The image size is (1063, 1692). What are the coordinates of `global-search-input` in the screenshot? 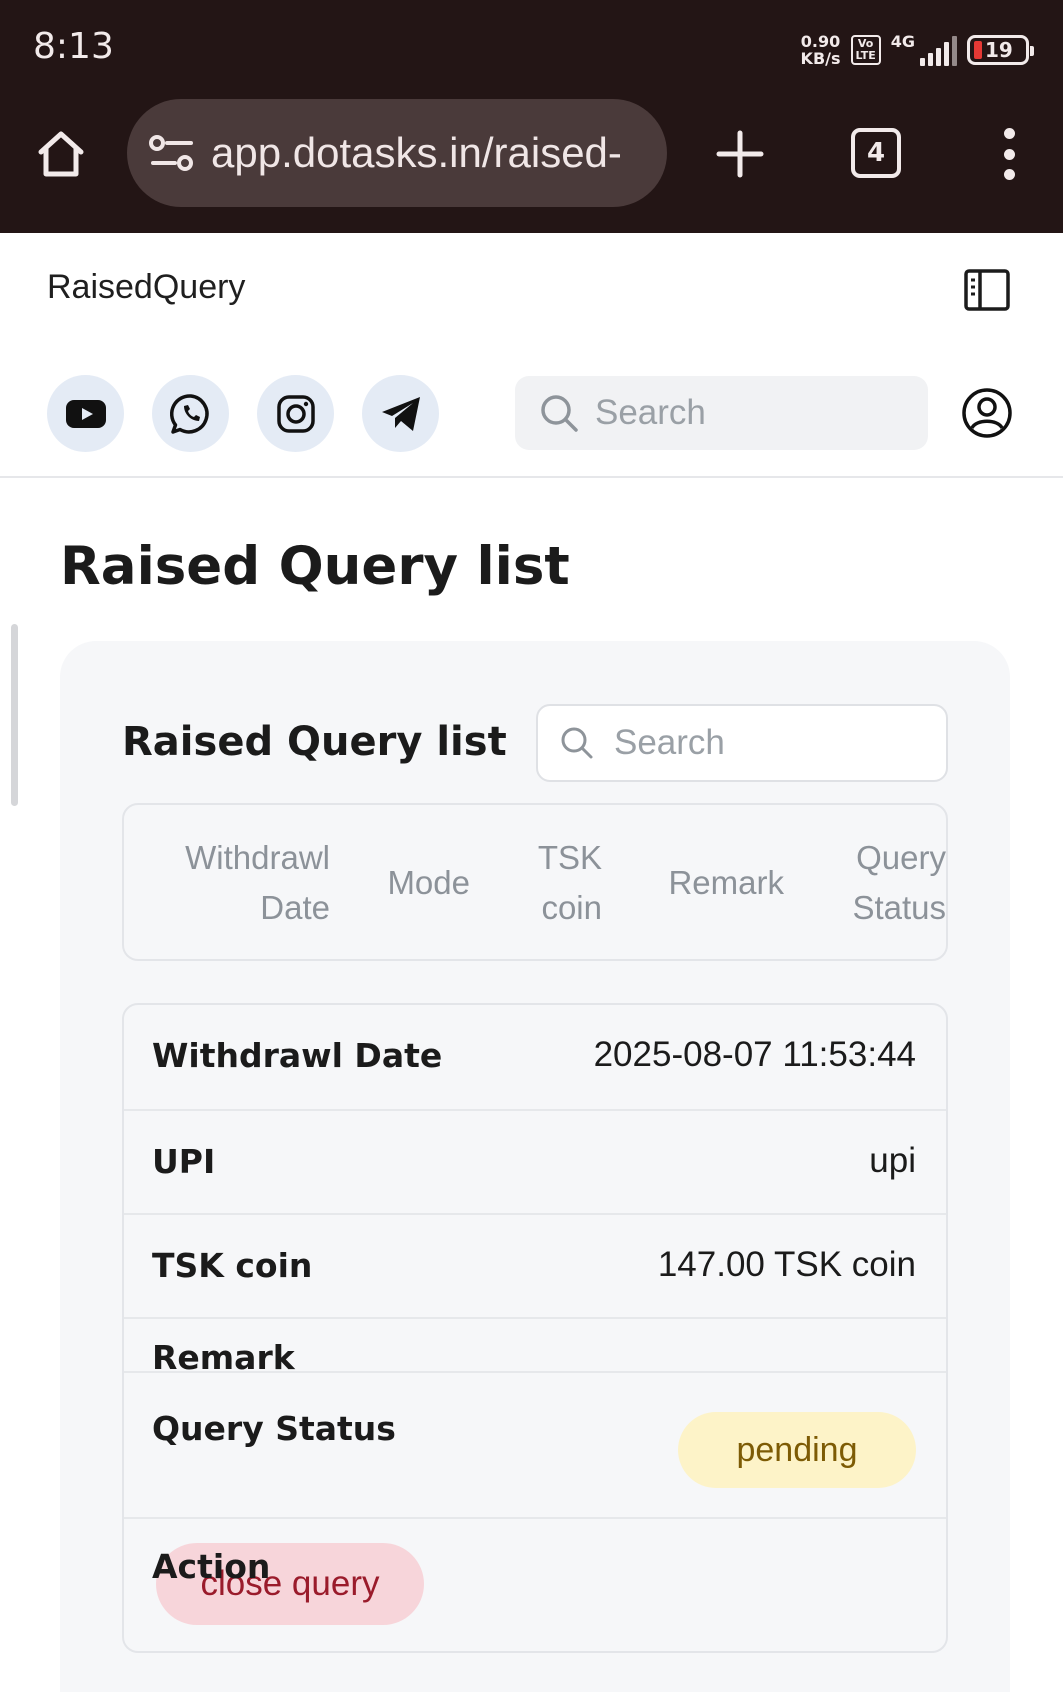 It's located at (755, 413).